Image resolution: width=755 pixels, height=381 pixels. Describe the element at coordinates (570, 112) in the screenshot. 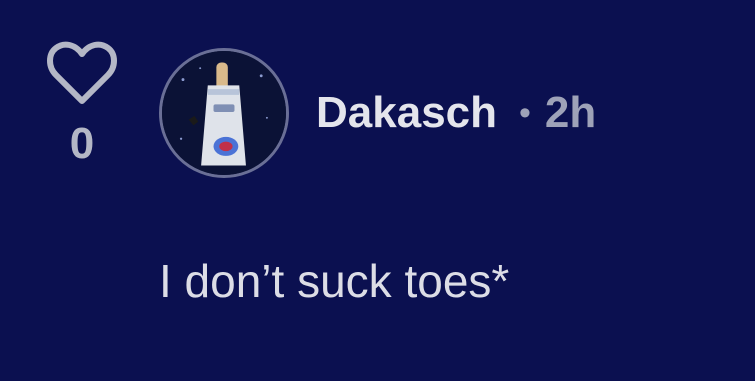

I see `timestamp: 2h` at that location.